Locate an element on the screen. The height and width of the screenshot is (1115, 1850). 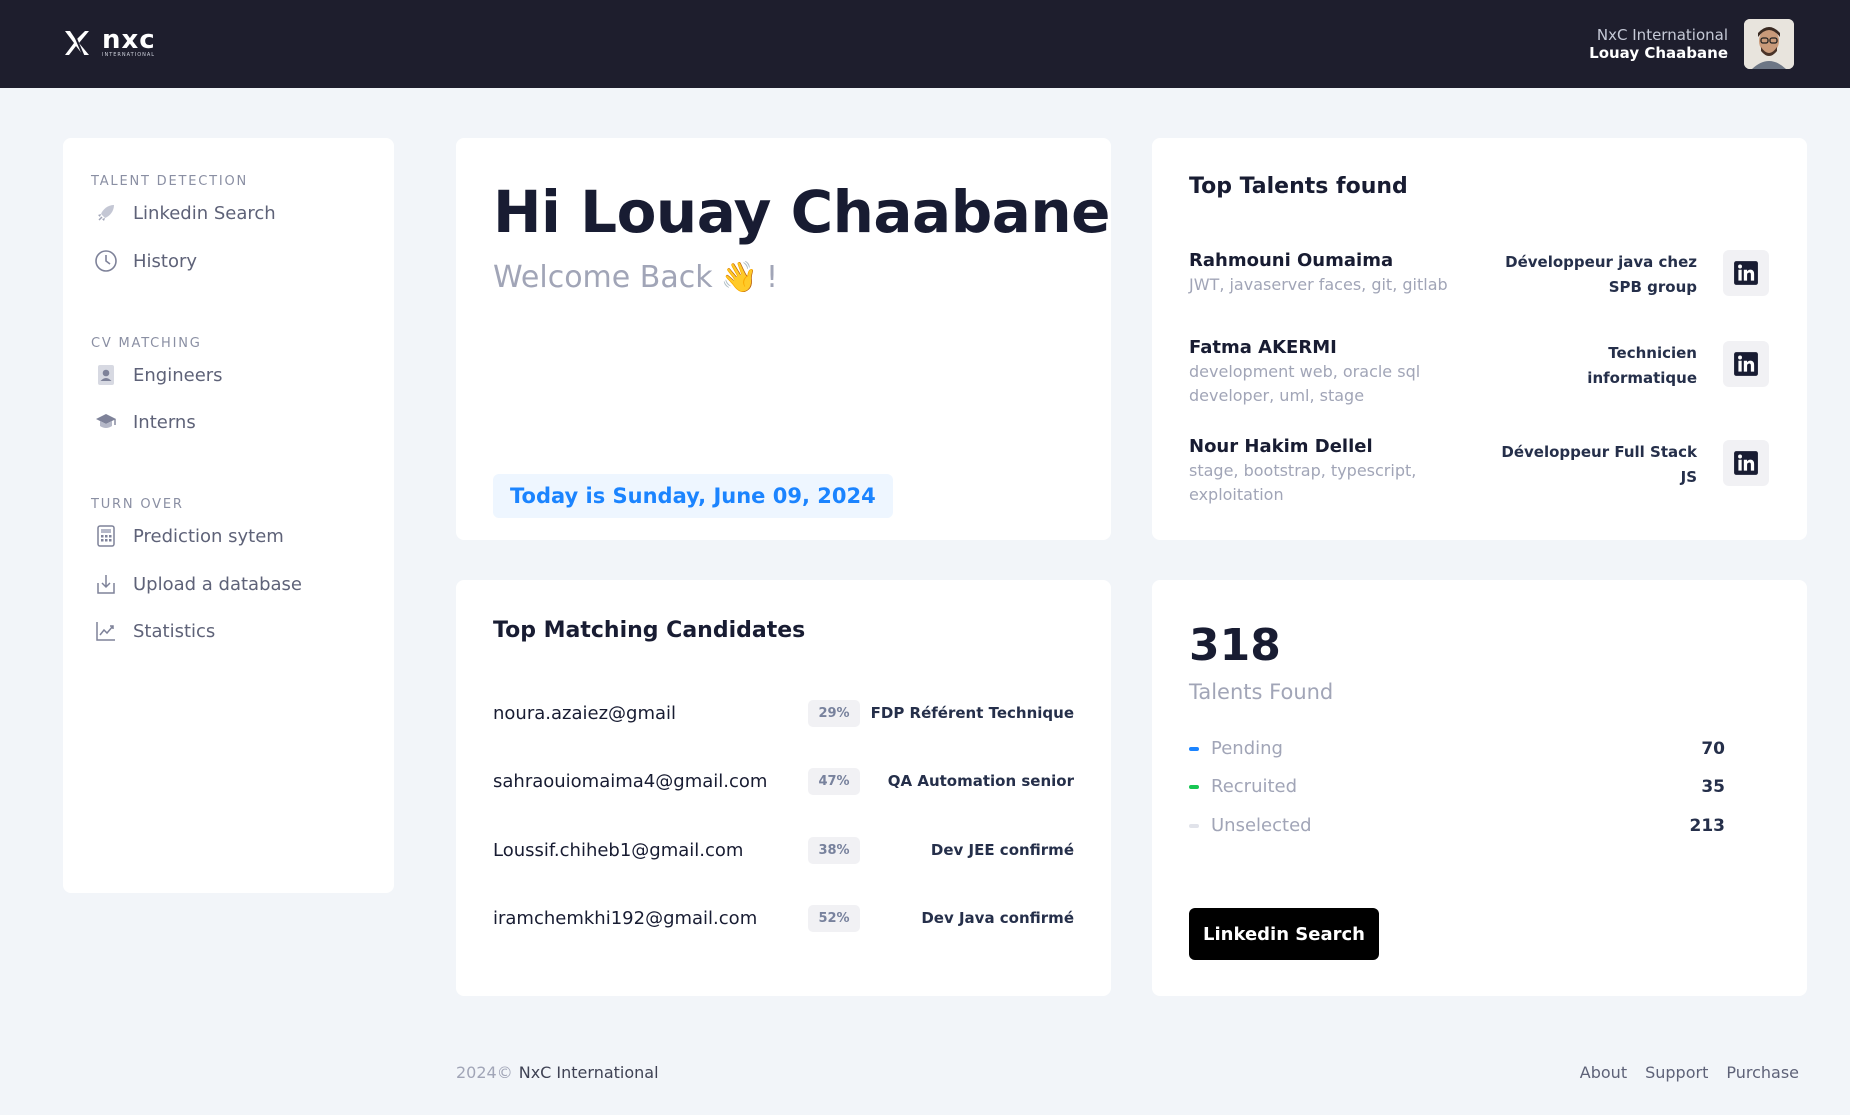
waving-hand-icon: 👋 is located at coordinates (739, 277).